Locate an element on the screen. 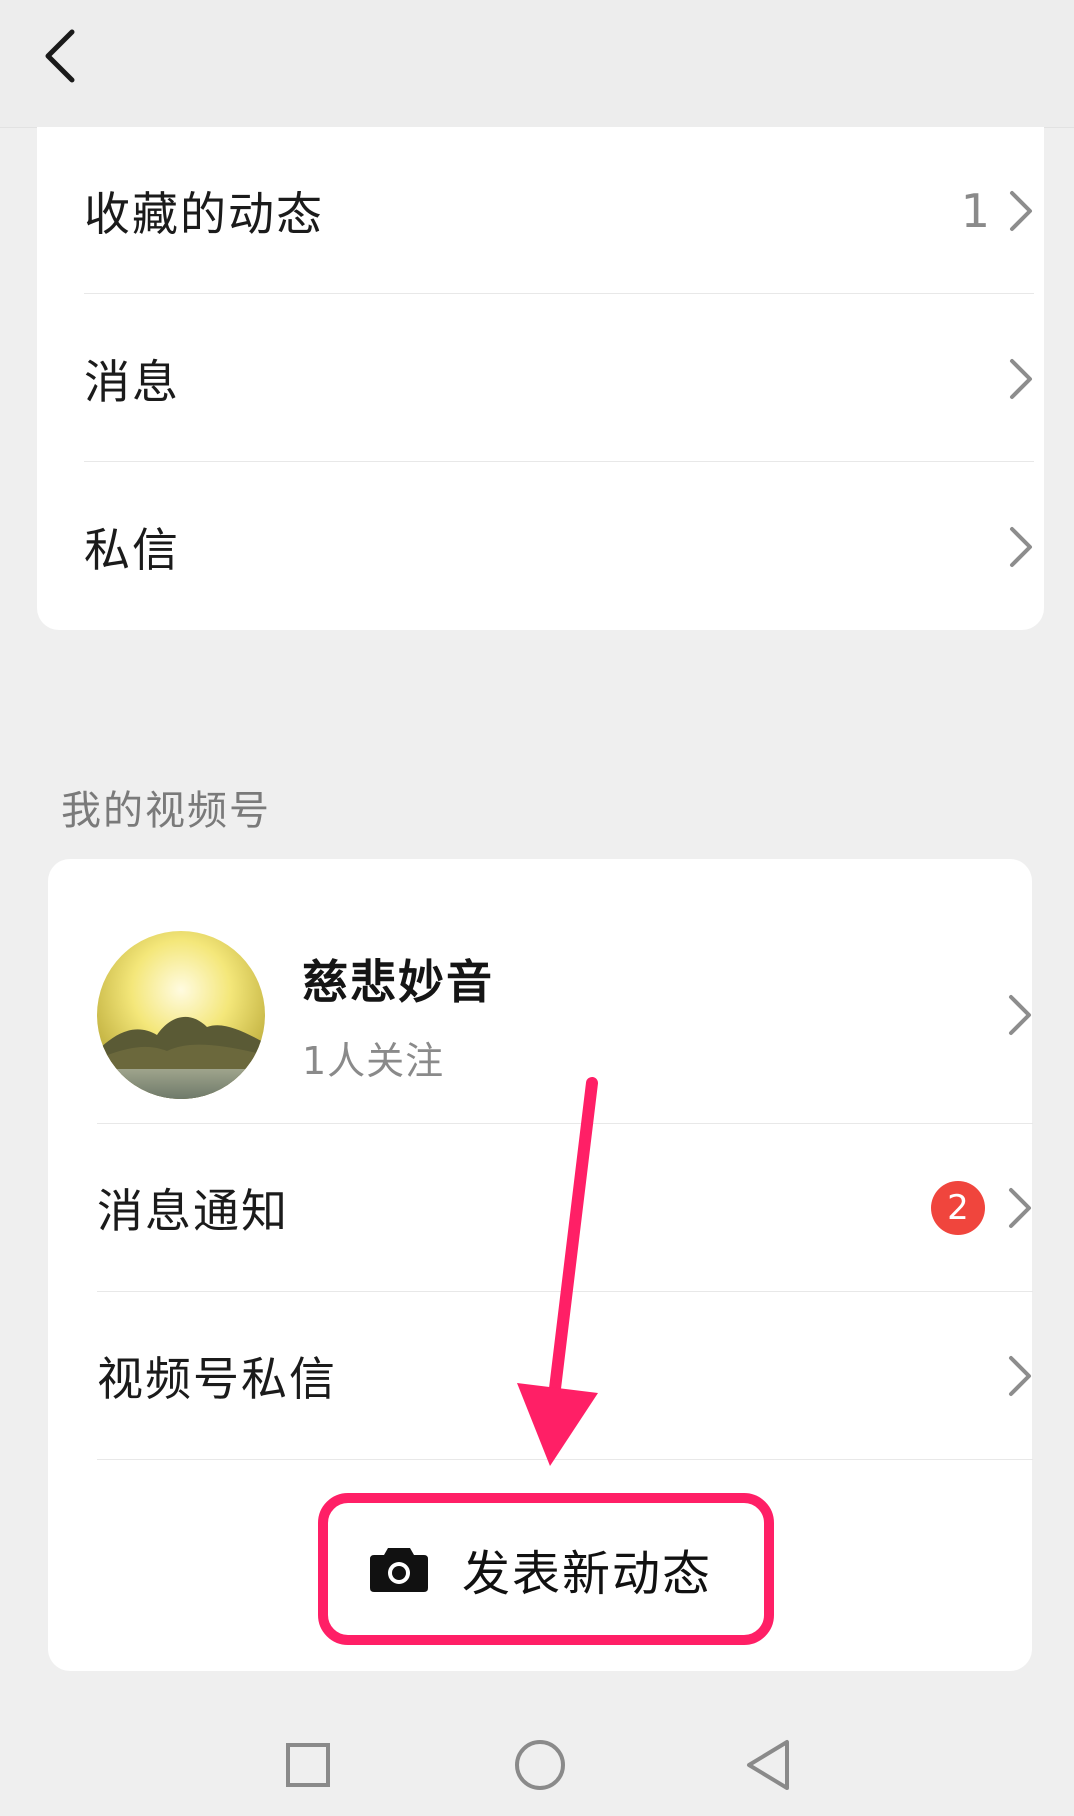 This screenshot has height=1816, width=1074. back-nav-button is located at coordinates (768, 1765).